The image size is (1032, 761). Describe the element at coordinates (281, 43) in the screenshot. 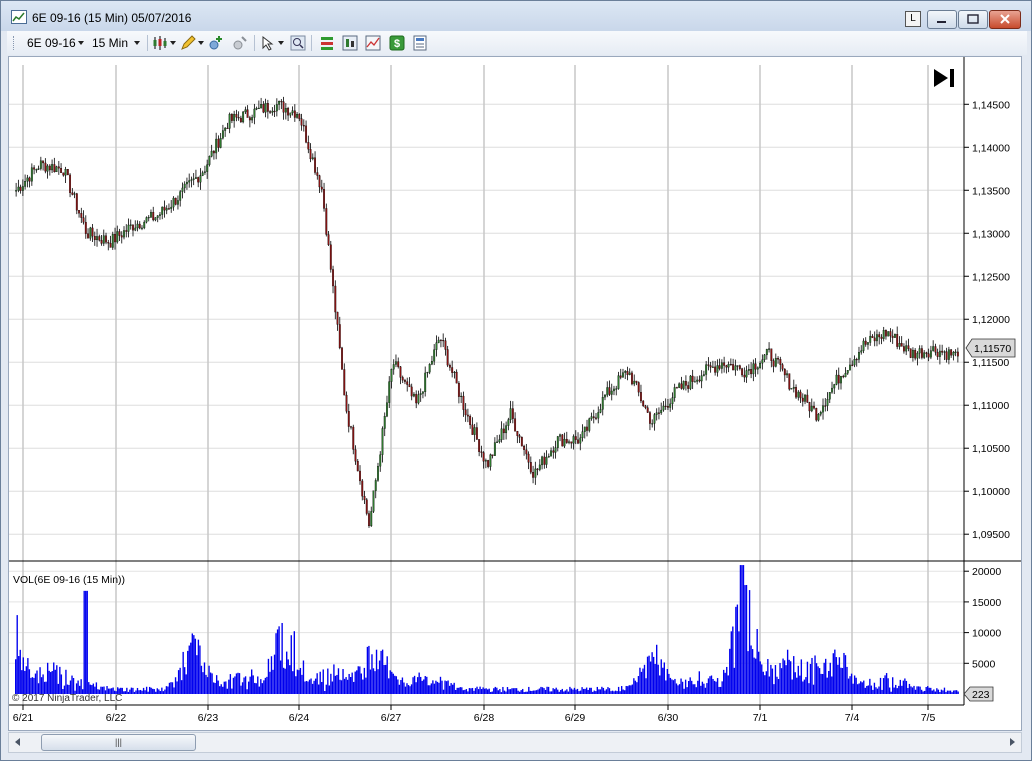

I see `pointer-dropdown-icon` at that location.